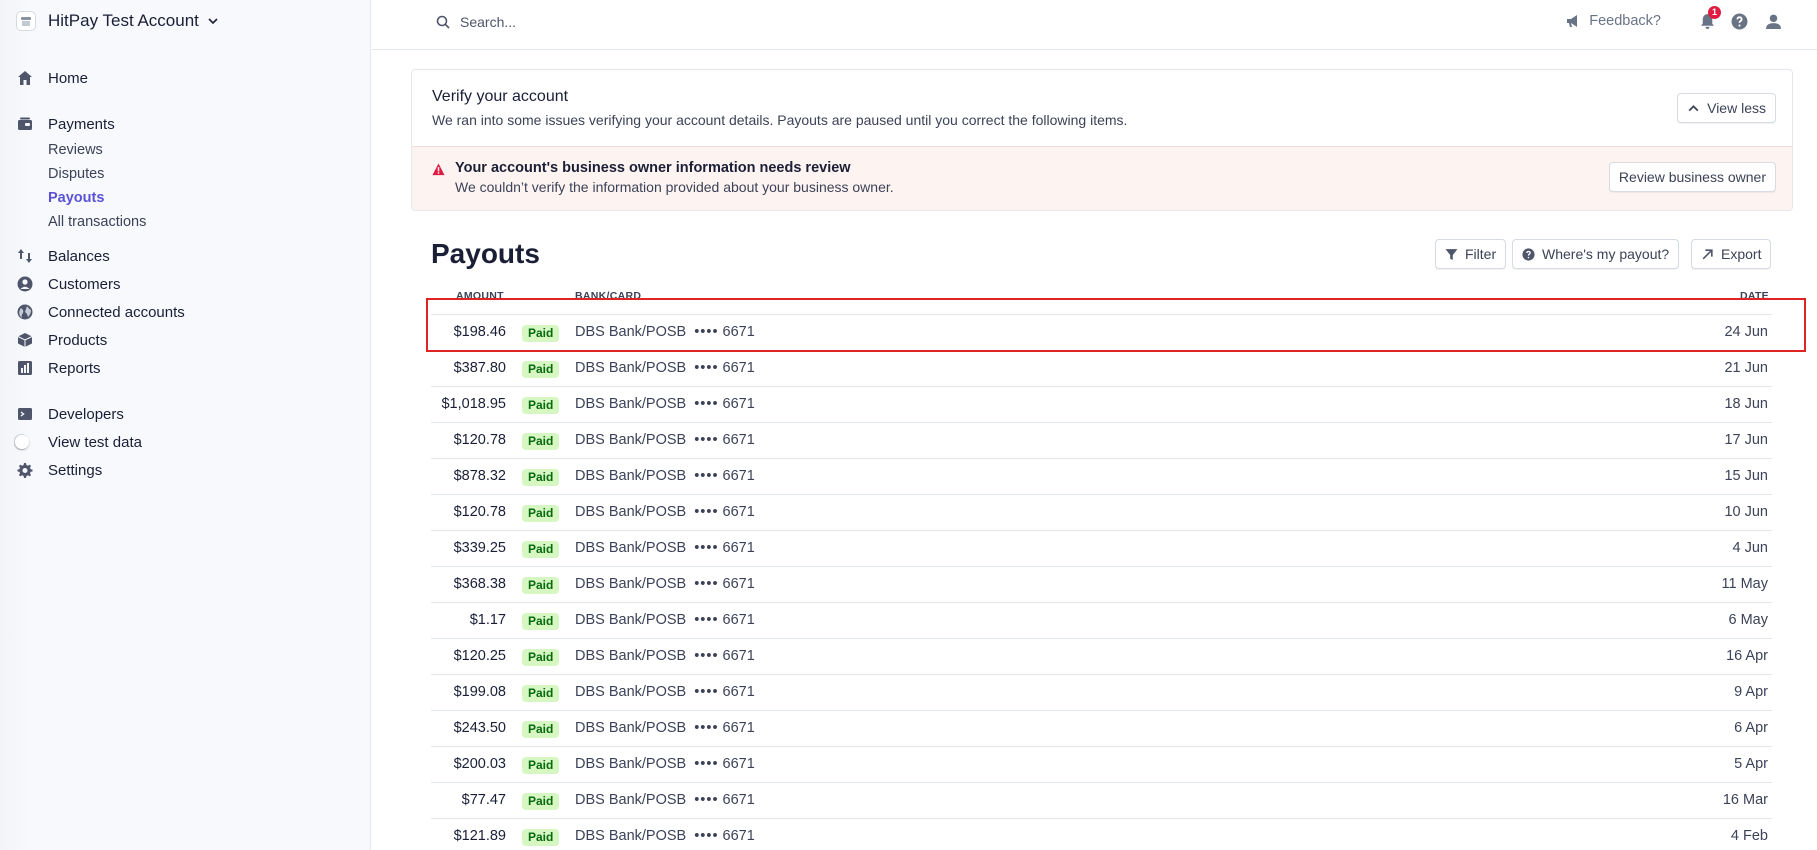  What do you see at coordinates (100, 312) in the screenshot?
I see `sidebar-item-connected-accounts: Connected accounts` at bounding box center [100, 312].